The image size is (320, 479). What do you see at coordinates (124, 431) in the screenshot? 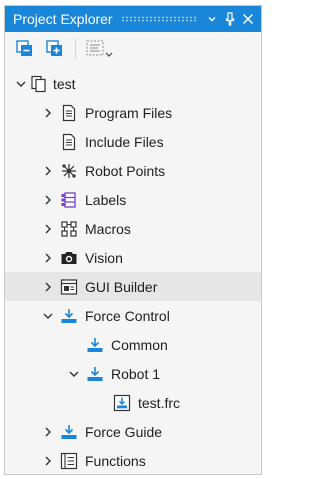
I see `tree-item-label: Force Guide` at bounding box center [124, 431].